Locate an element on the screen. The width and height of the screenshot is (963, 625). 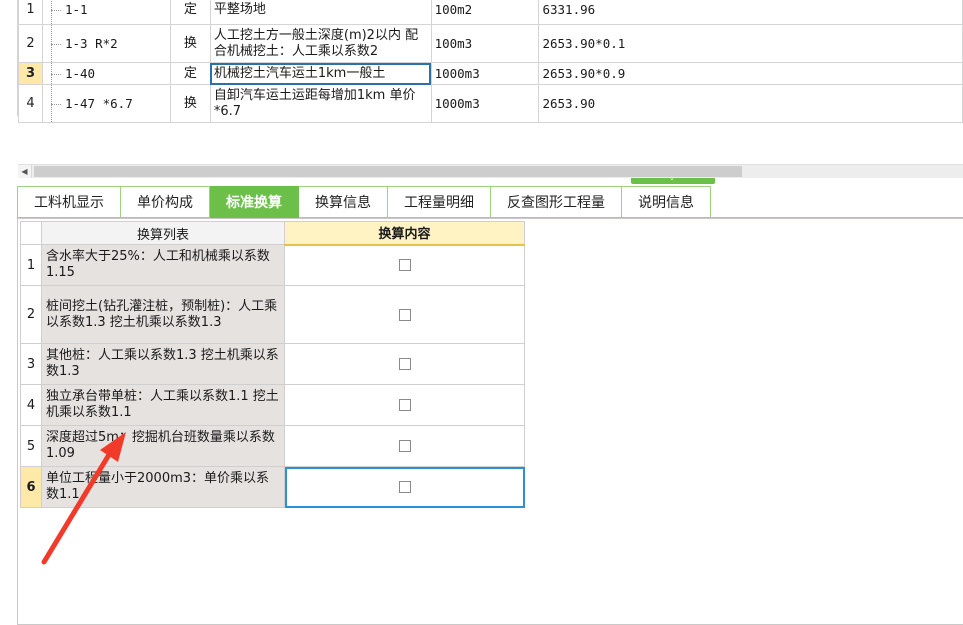
conversion-description: 含水率大于25%：人工和机械乘以系数1.15 is located at coordinates (163, 265).